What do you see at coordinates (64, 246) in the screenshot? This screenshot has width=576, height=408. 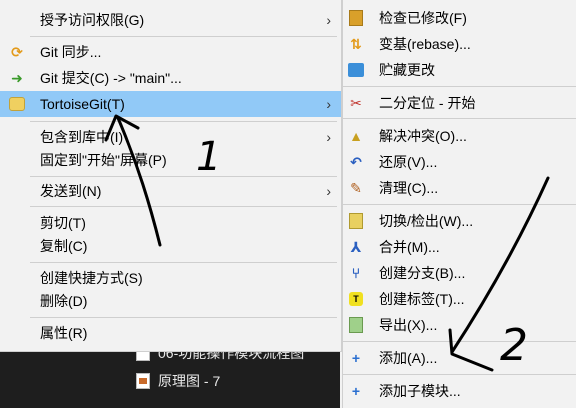 I see `menu-item-label: 复制(C)` at bounding box center [64, 246].